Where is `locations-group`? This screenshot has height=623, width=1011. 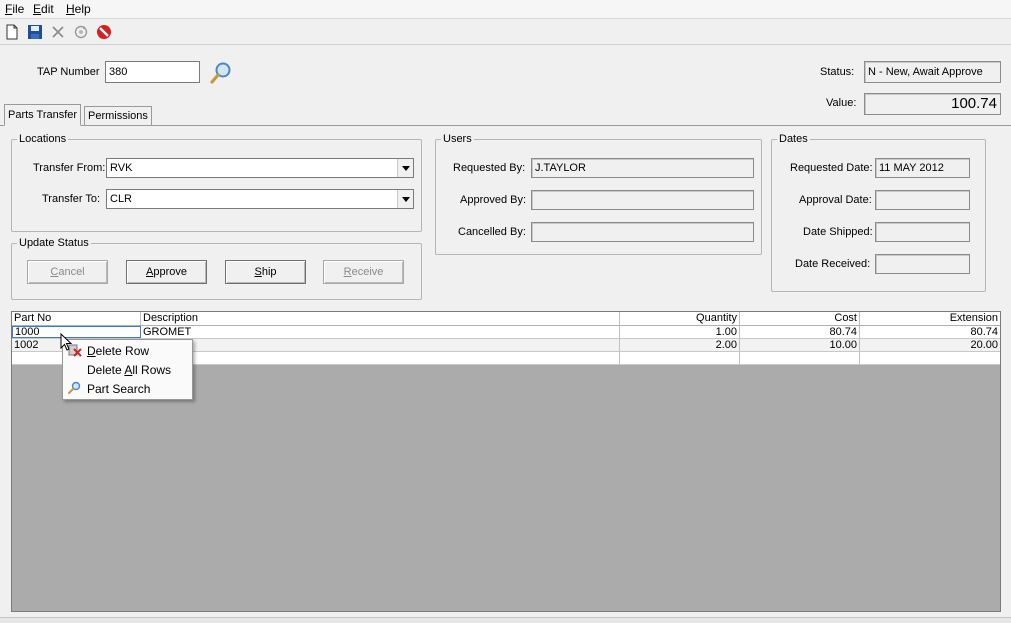 locations-group is located at coordinates (216, 185).